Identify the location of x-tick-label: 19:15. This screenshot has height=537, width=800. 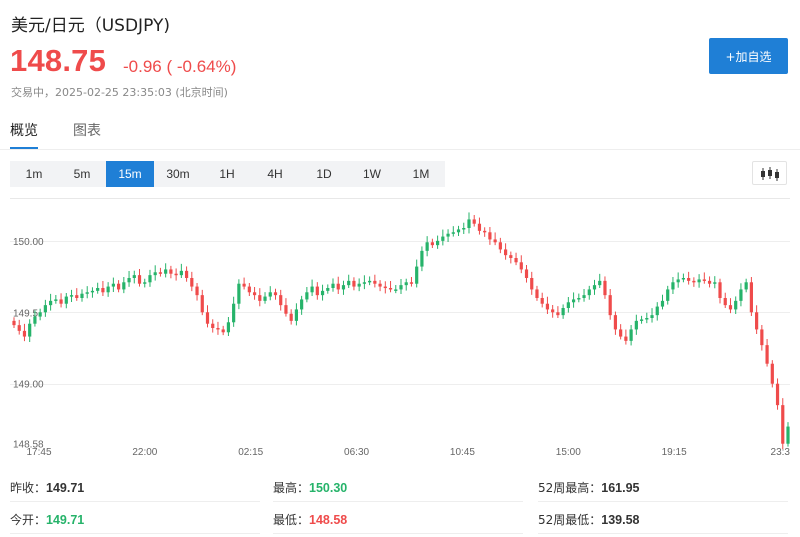
(674, 452).